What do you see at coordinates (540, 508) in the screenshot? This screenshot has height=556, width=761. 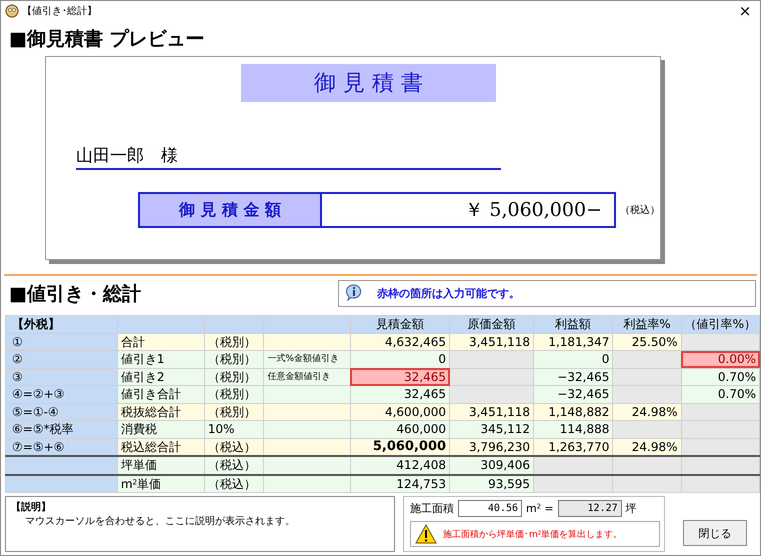 I see `unit-label: m$^{2}$ =` at bounding box center [540, 508].